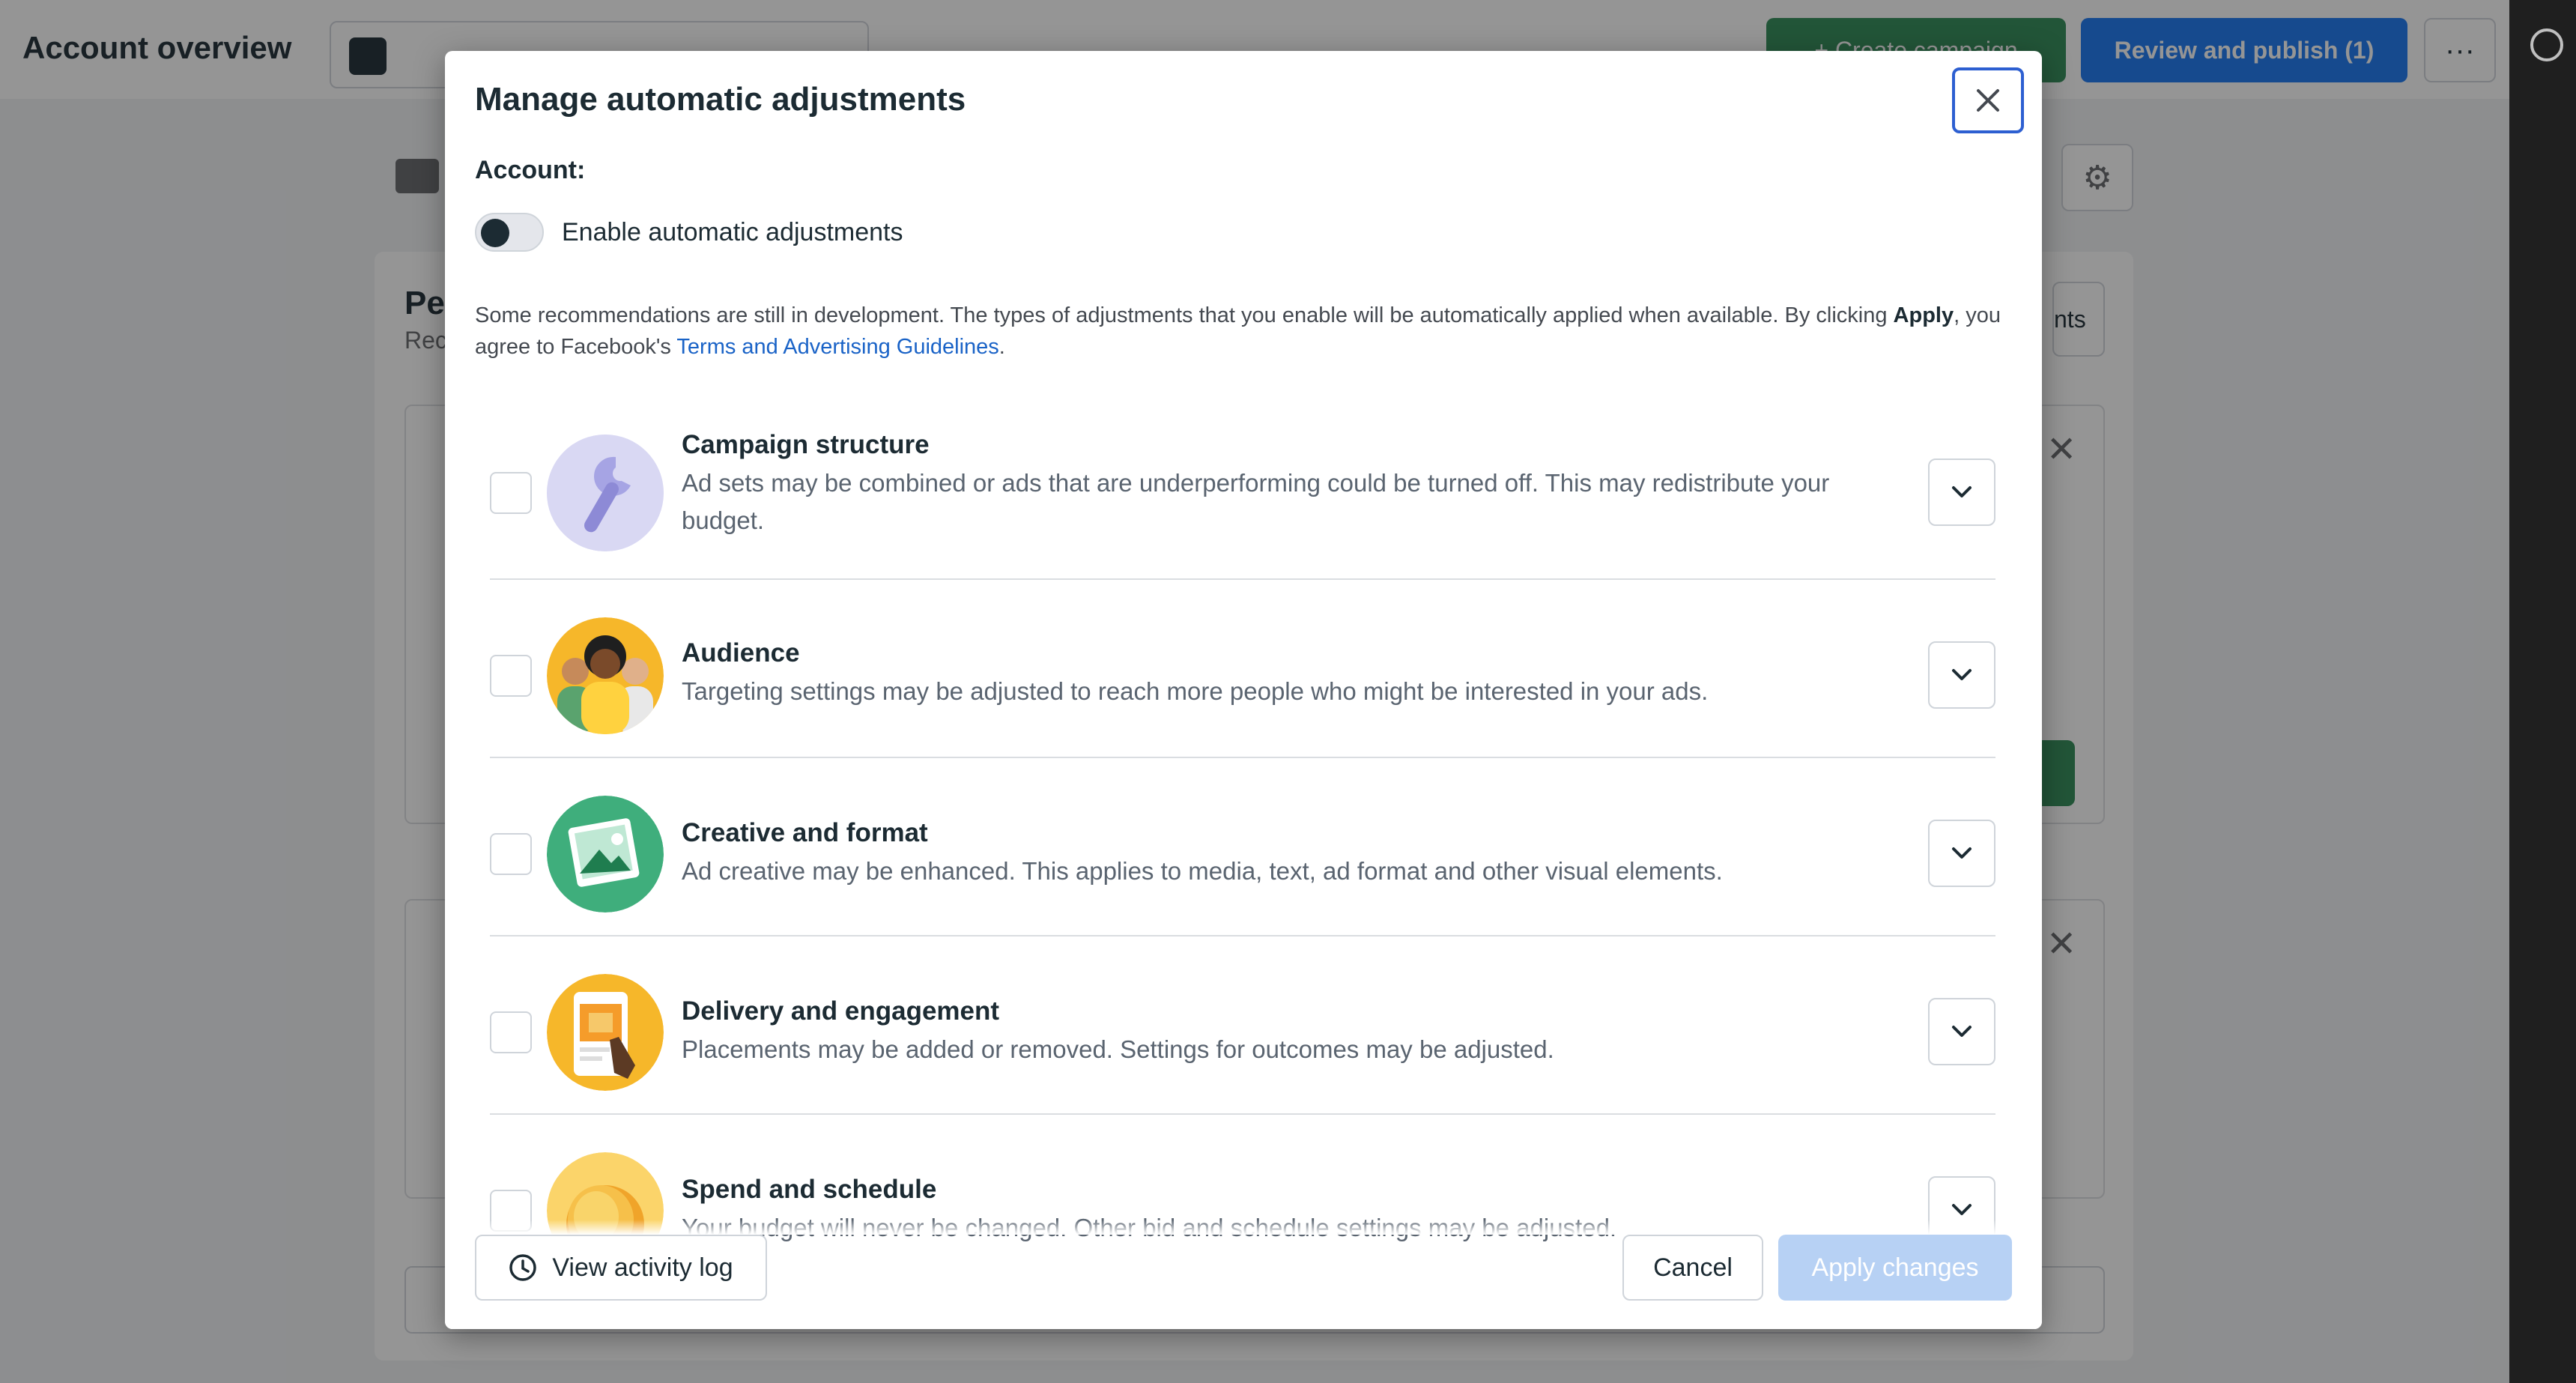 The width and height of the screenshot is (2576, 1383). I want to click on close-icon, so click(1988, 100).